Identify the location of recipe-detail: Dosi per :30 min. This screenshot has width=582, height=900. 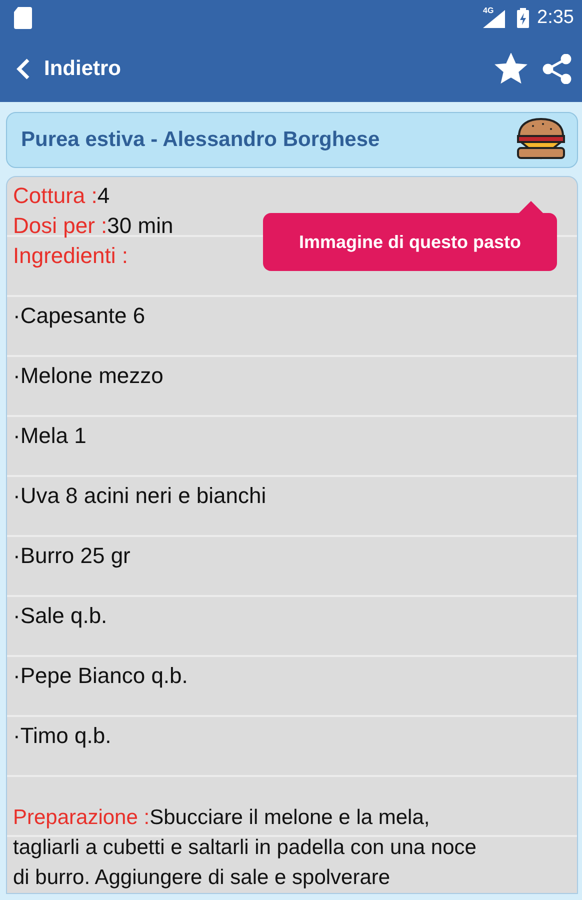
(93, 226).